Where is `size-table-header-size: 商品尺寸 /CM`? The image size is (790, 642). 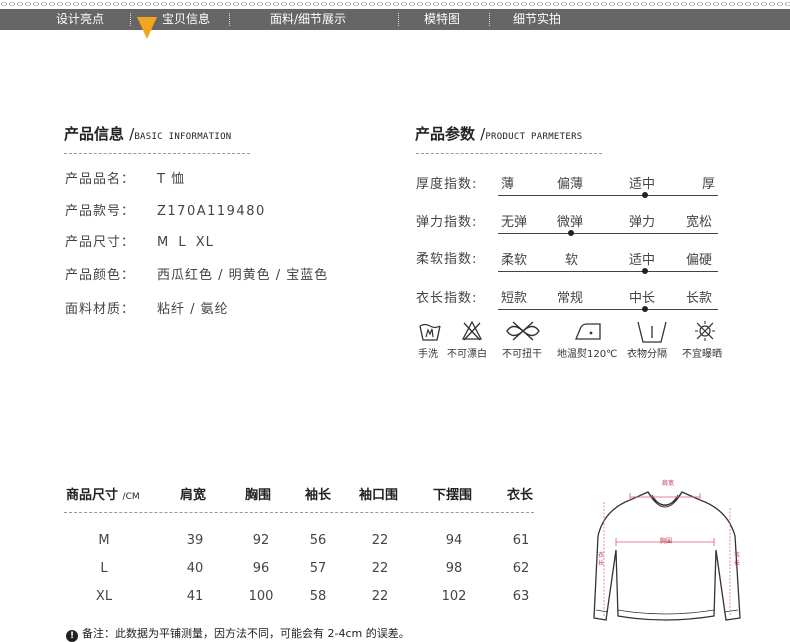
size-table-header-size: 商品尺寸 /CM is located at coordinates (103, 495).